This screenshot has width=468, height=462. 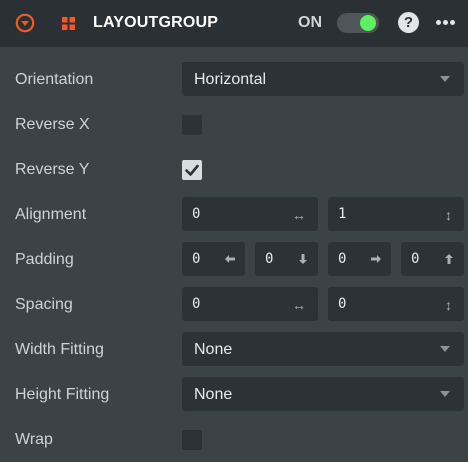 I want to click on component-title: LAYOUTGROUP, so click(x=156, y=22).